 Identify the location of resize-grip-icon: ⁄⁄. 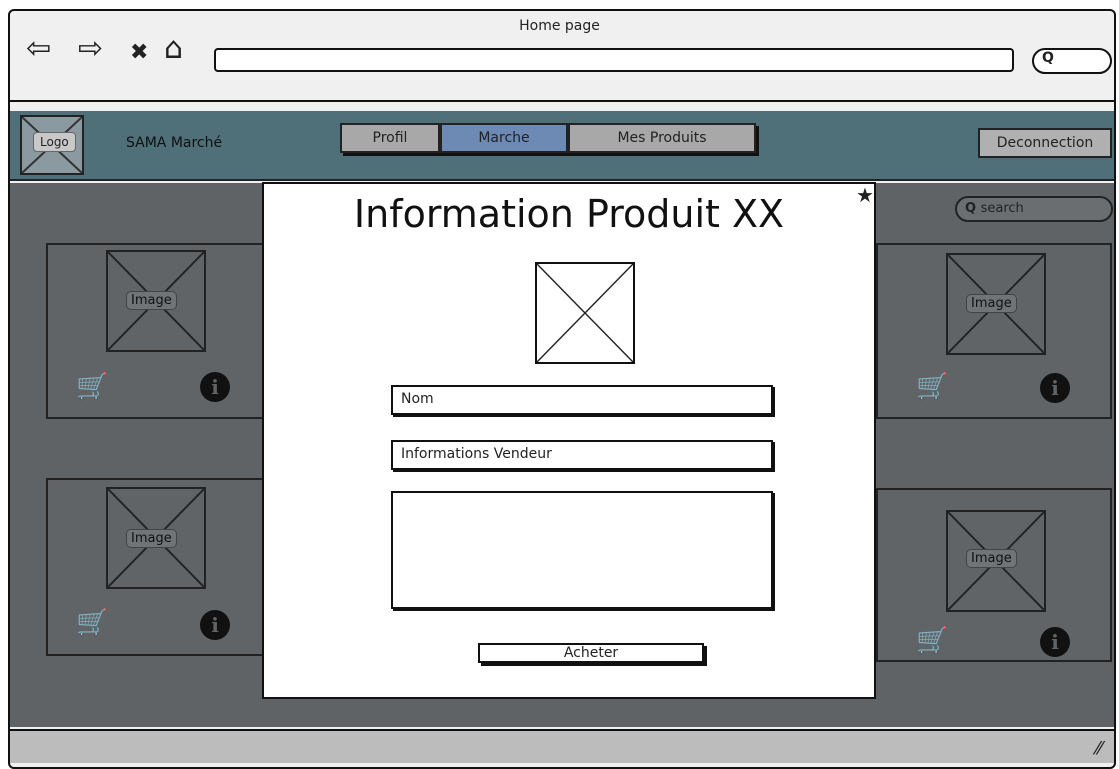
(1099, 748).